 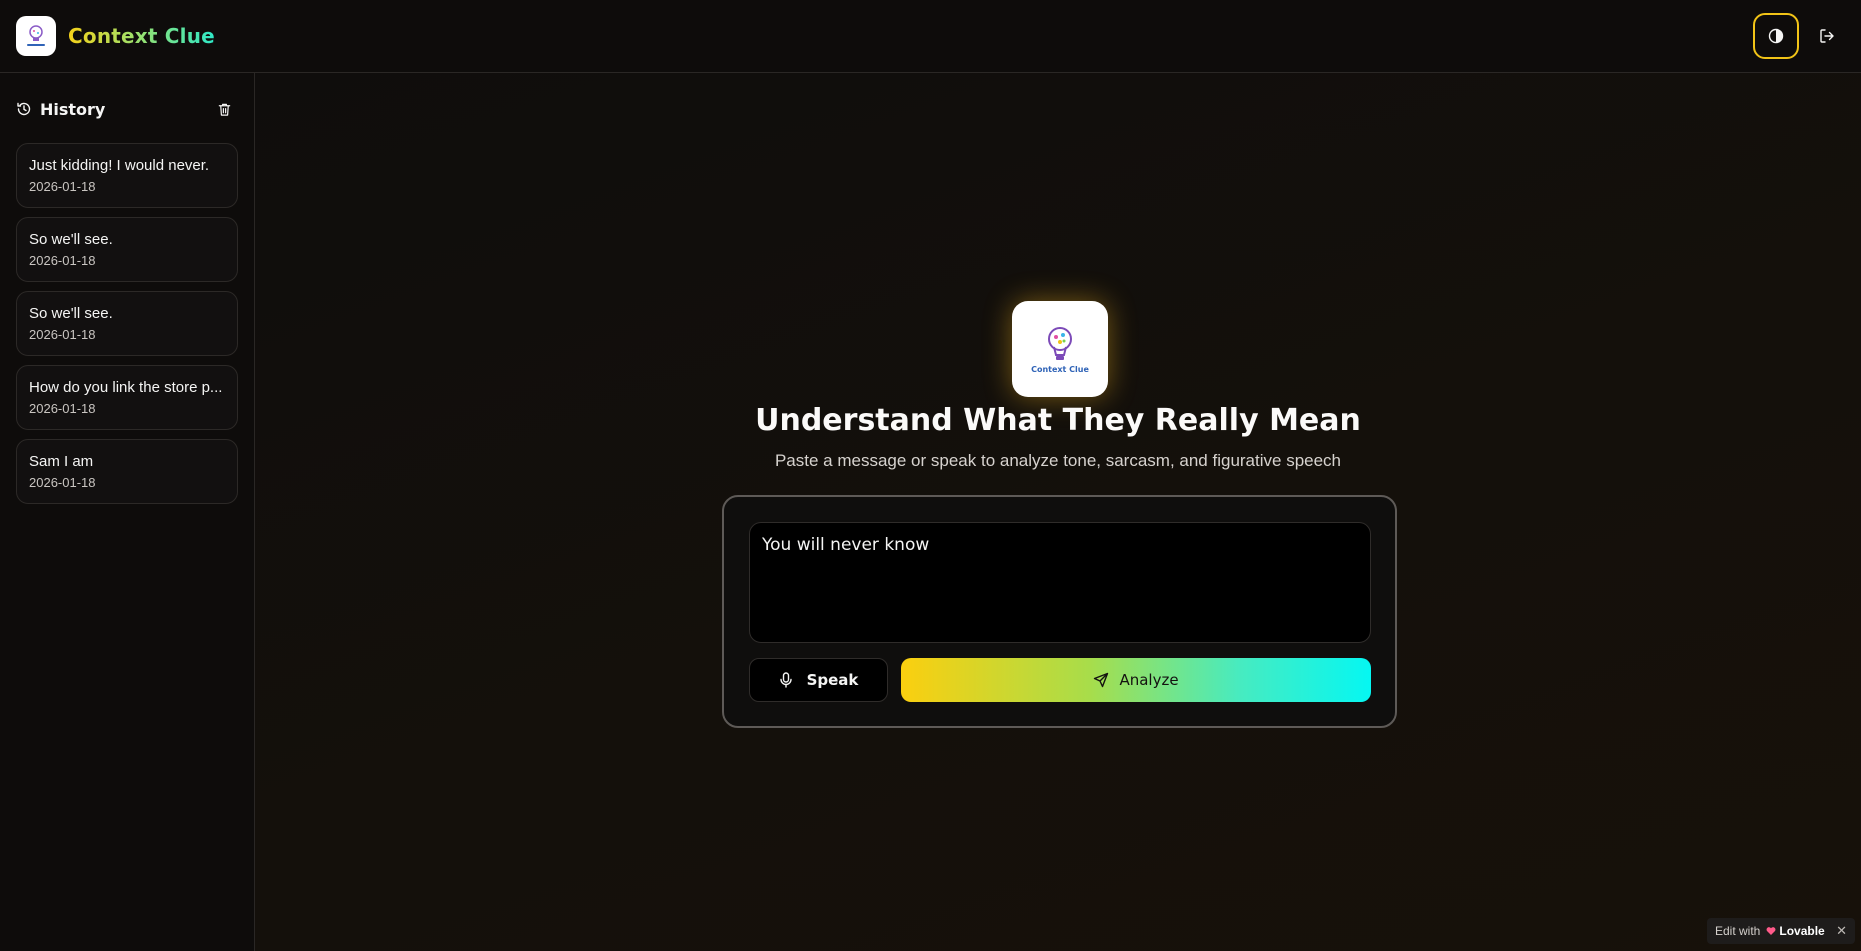 What do you see at coordinates (1149, 680) in the screenshot?
I see `analyze-button-label: Analyze` at bounding box center [1149, 680].